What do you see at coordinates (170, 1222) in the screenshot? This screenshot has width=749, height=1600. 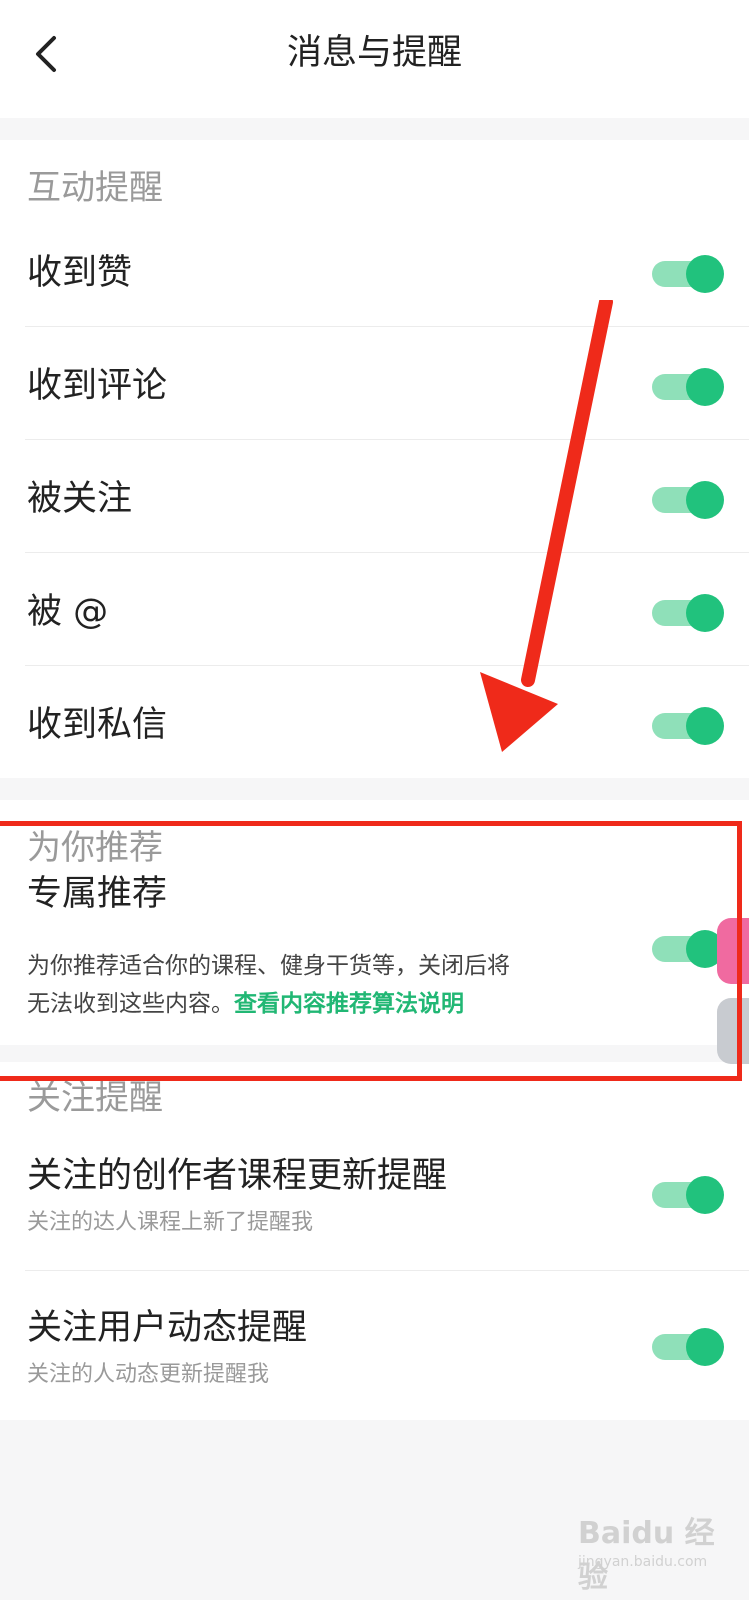 I see `setting-sublabel: 关注的达人课程上新了提醒我` at bounding box center [170, 1222].